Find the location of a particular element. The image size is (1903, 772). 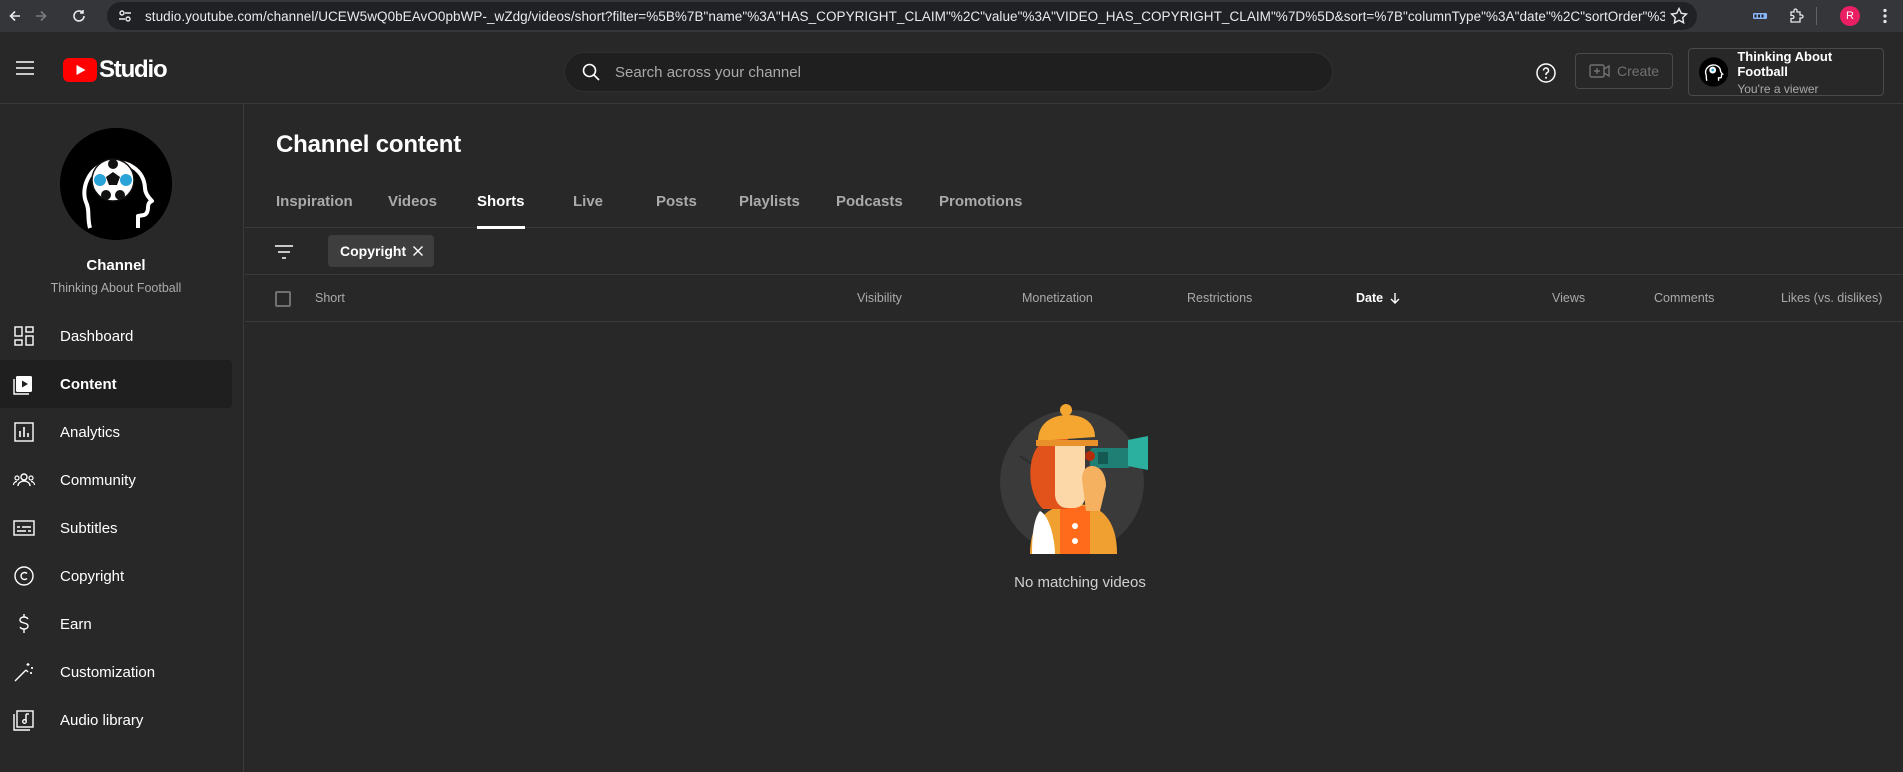

studio-logo-text: Studio is located at coordinates (133, 69).